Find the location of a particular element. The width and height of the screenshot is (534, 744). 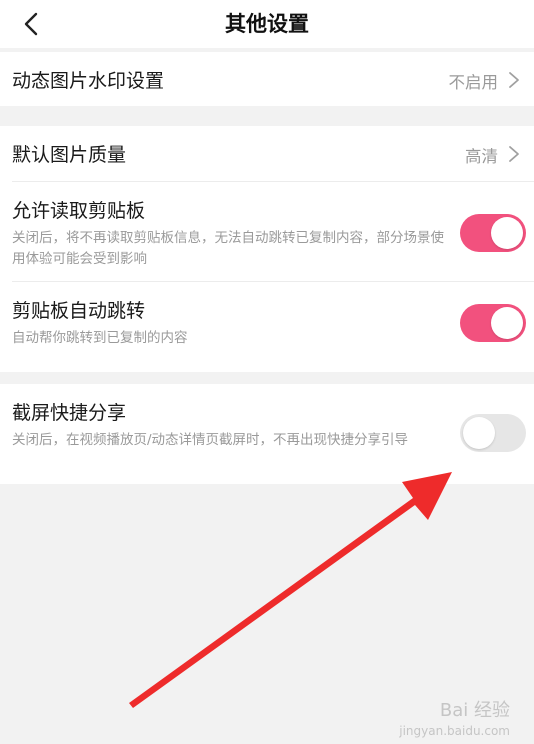

setting-label: 默认图片质量 is located at coordinates (69, 155).